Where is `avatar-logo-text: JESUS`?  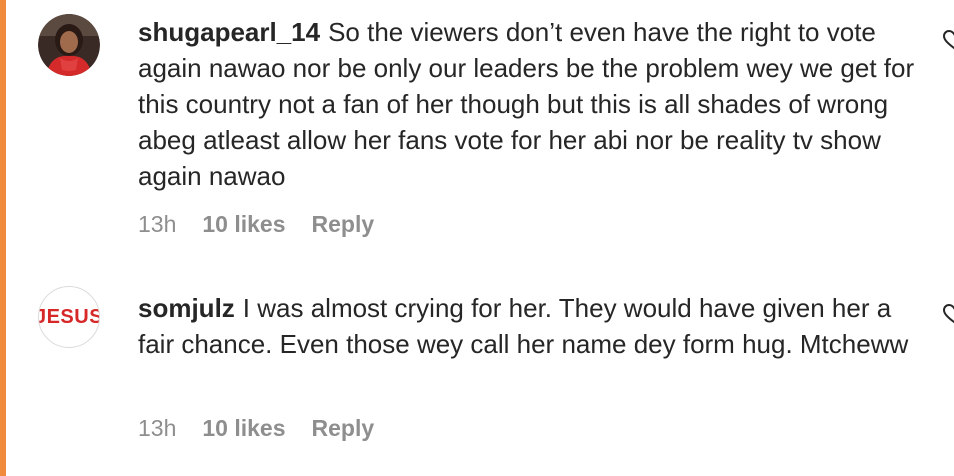
avatar-logo-text: JESUS is located at coordinates (69, 316).